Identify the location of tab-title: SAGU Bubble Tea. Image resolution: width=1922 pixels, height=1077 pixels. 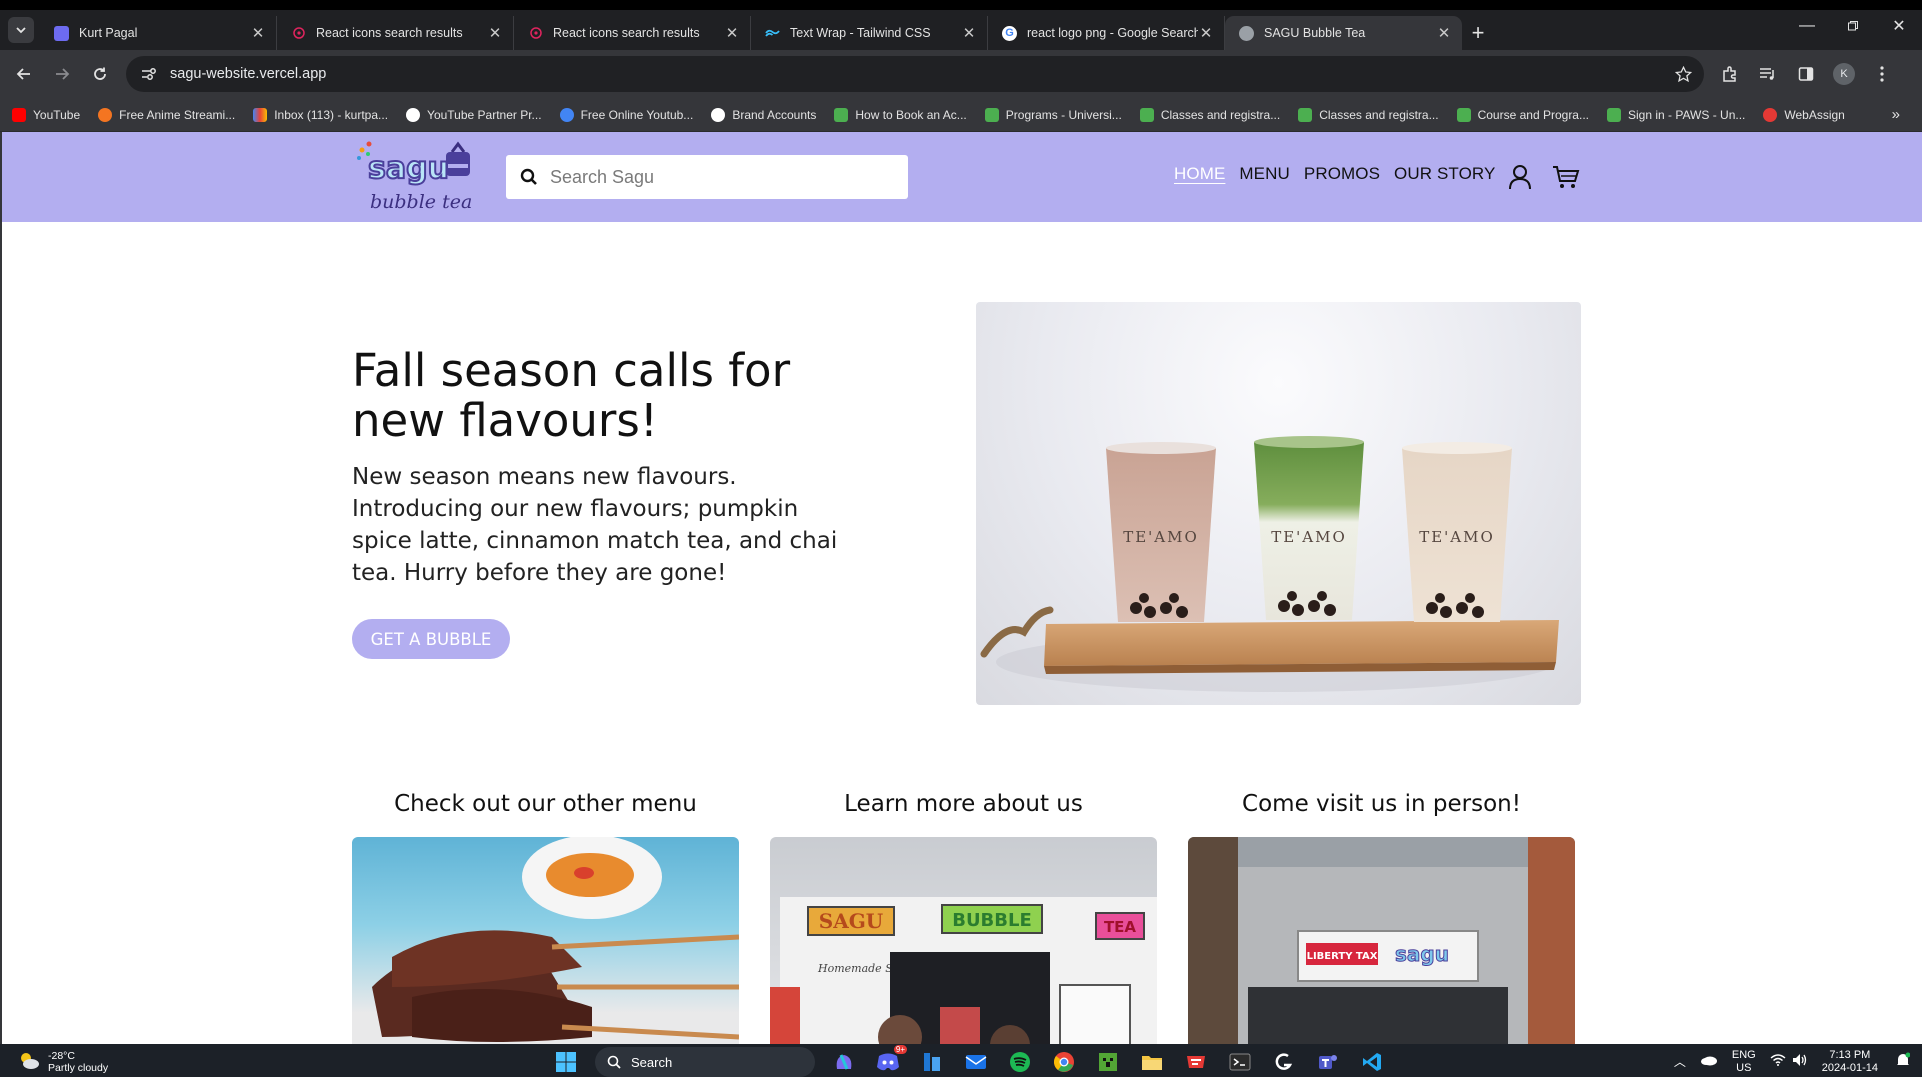
(1315, 33).